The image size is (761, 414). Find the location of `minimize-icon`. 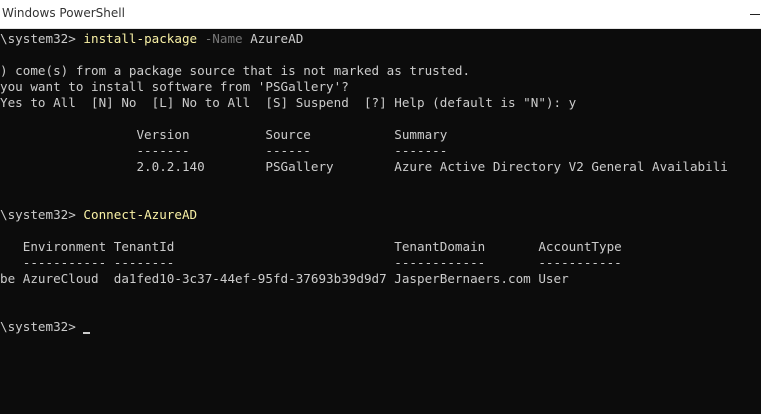

minimize-icon is located at coordinates (755, 14).